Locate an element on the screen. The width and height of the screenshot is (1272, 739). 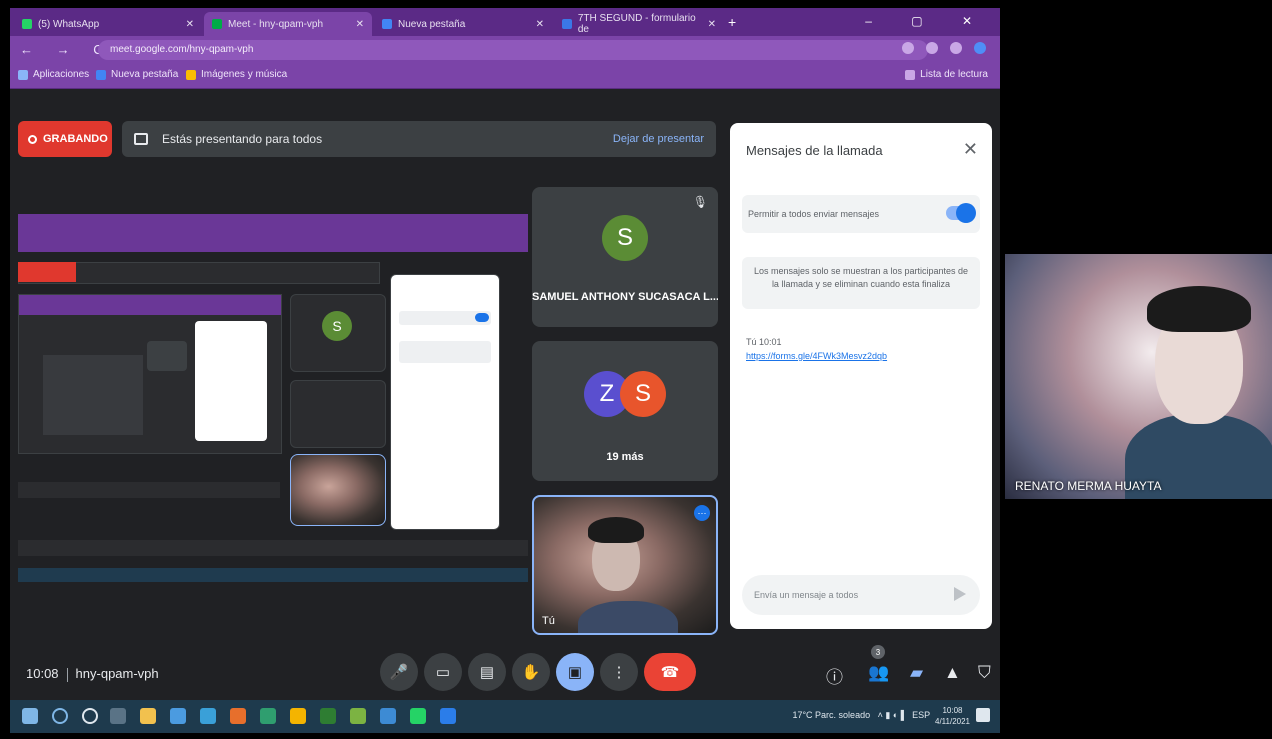
self-camera-tile: ⋯ Tú is located at coordinates (625, 565).